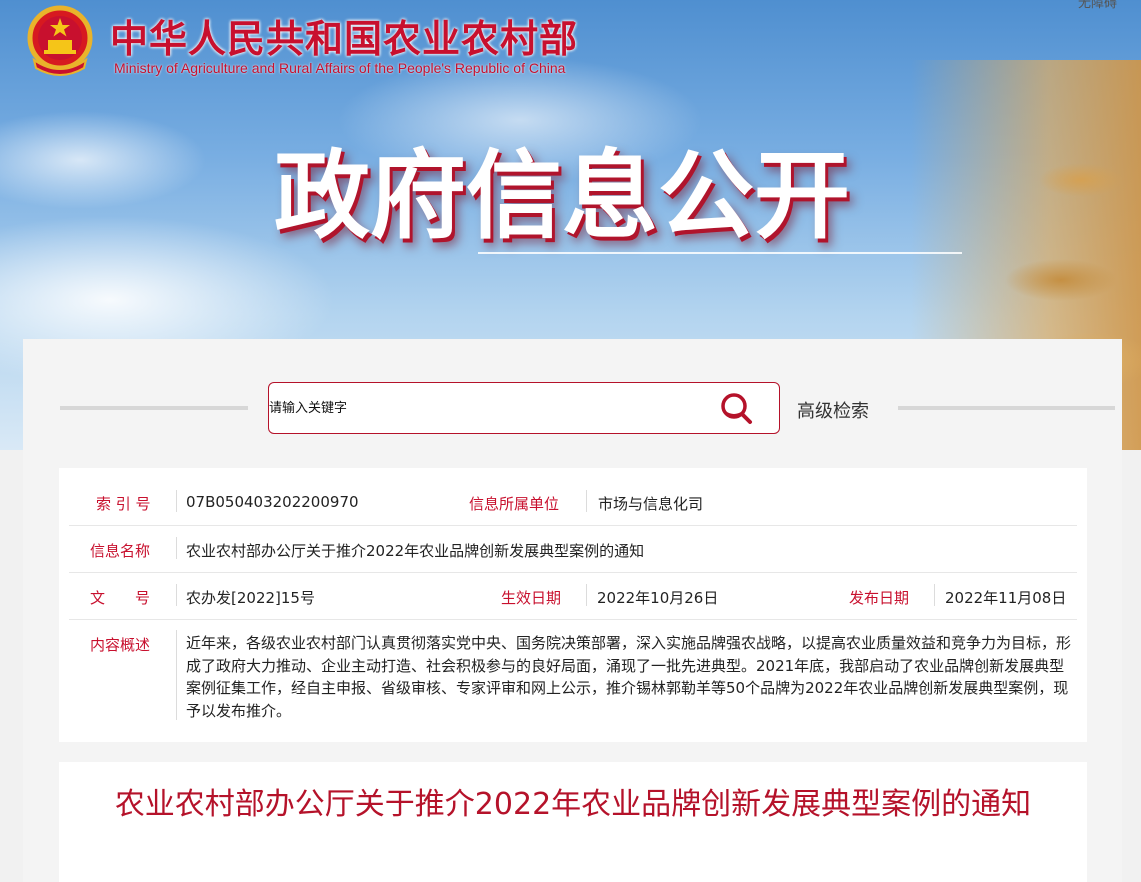 The image size is (1141, 882). I want to click on department-label: 信息所属单位, so click(514, 504).